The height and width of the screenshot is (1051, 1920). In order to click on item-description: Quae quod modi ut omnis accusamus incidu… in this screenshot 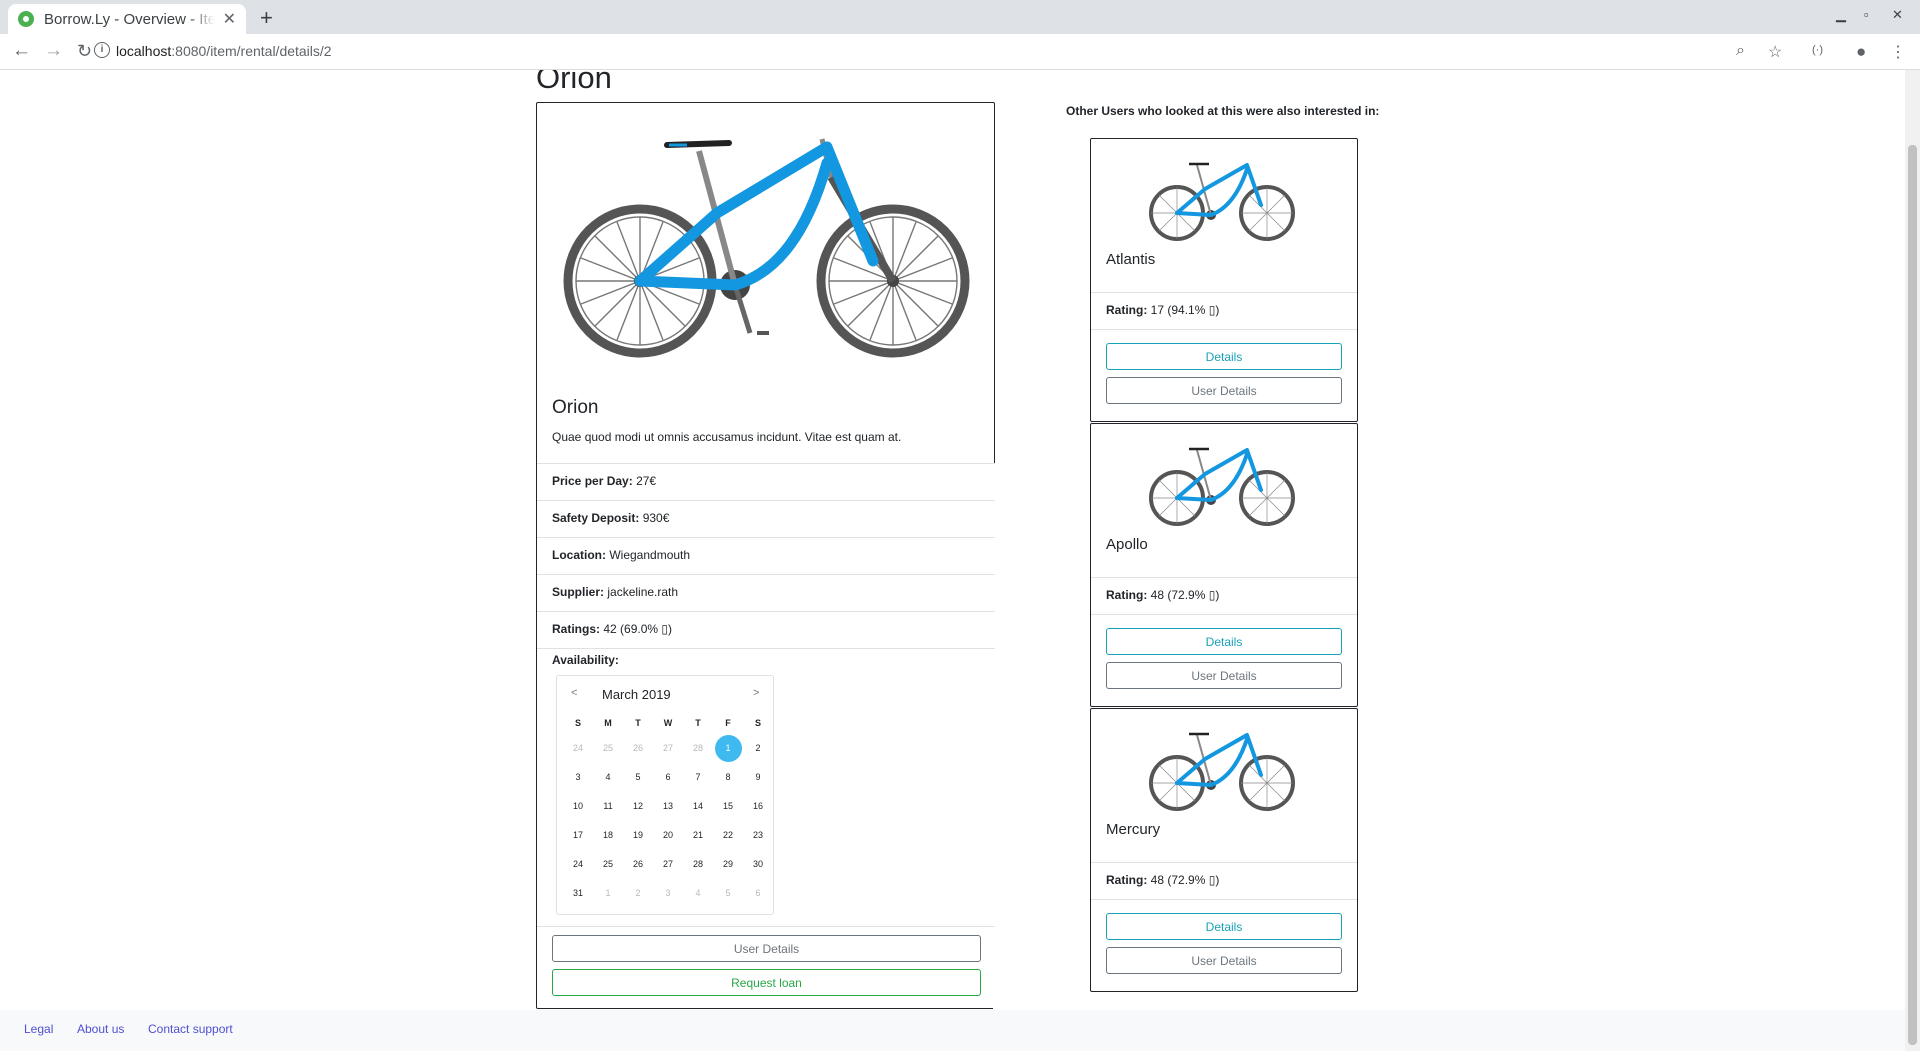, I will do `click(727, 437)`.